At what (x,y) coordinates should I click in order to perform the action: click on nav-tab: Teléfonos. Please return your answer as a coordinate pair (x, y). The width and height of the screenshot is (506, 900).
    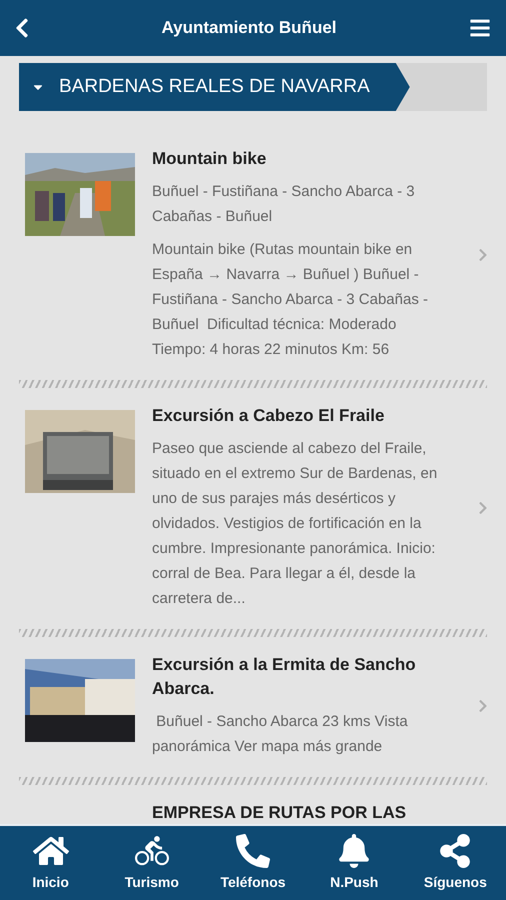
    Looking at the image, I should click on (253, 863).